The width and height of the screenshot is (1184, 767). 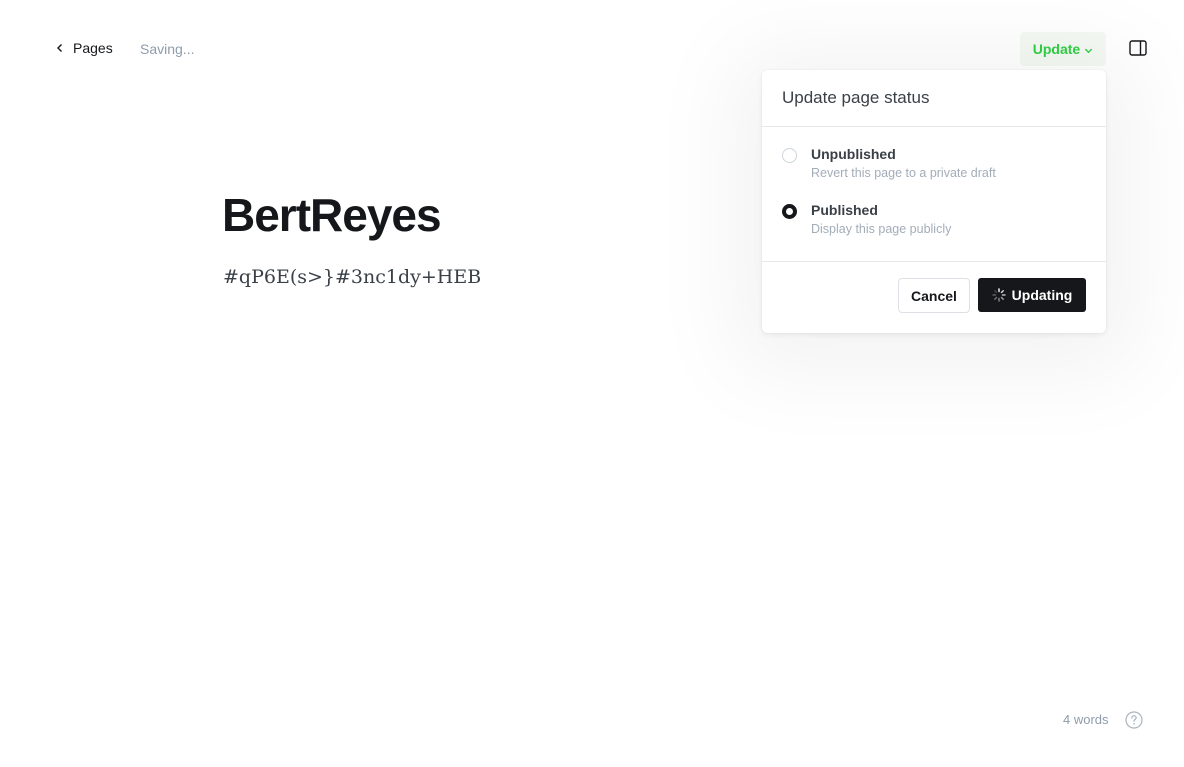 What do you see at coordinates (903, 173) in the screenshot?
I see `option-description: Revert this page to a private draft` at bounding box center [903, 173].